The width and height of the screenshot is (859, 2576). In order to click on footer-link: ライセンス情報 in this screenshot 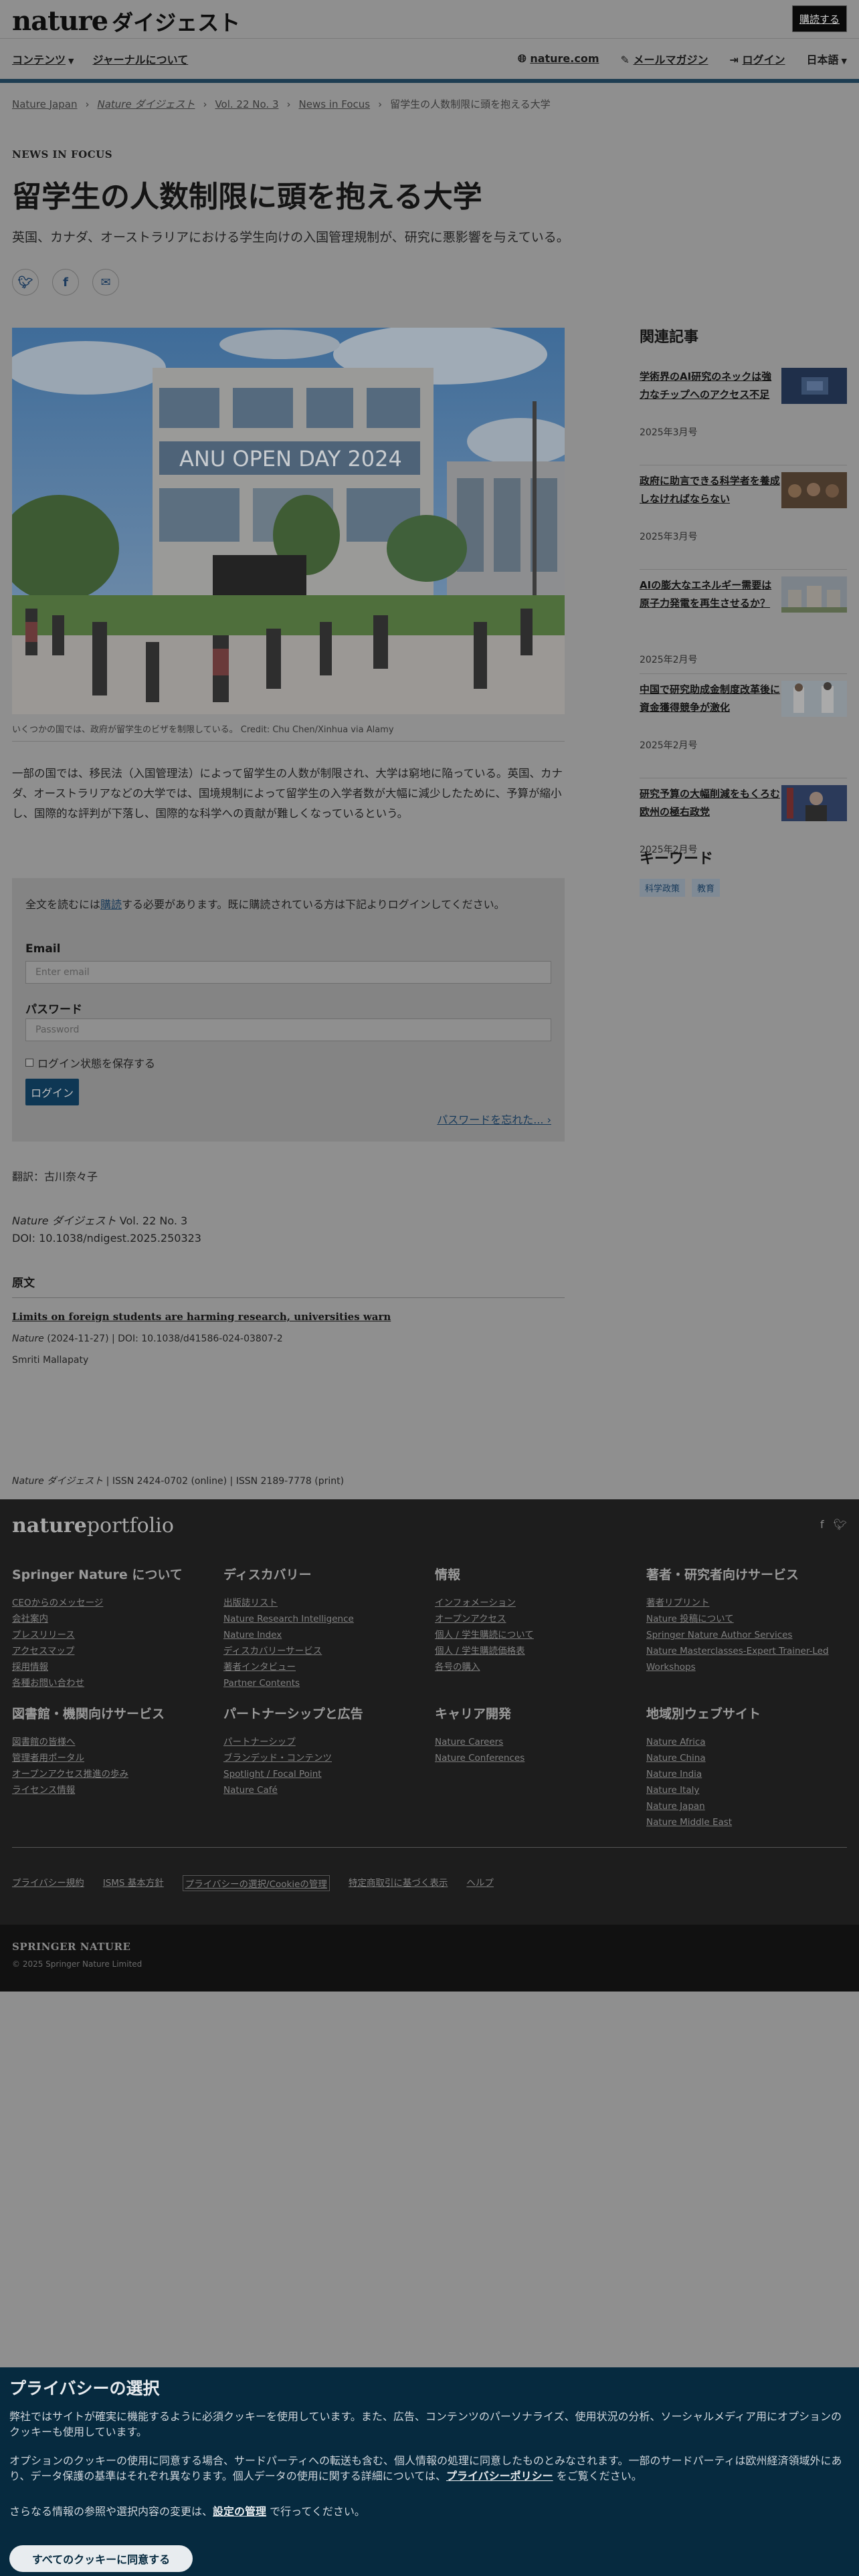, I will do `click(113, 1790)`.